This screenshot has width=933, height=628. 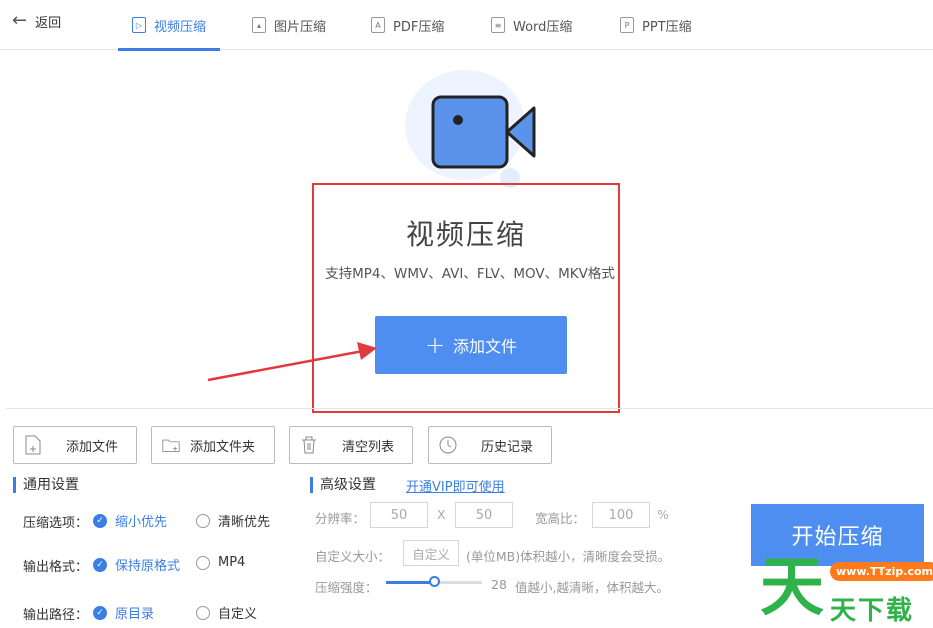 I want to click on toolbar-label: 清空列表, so click(x=368, y=447).